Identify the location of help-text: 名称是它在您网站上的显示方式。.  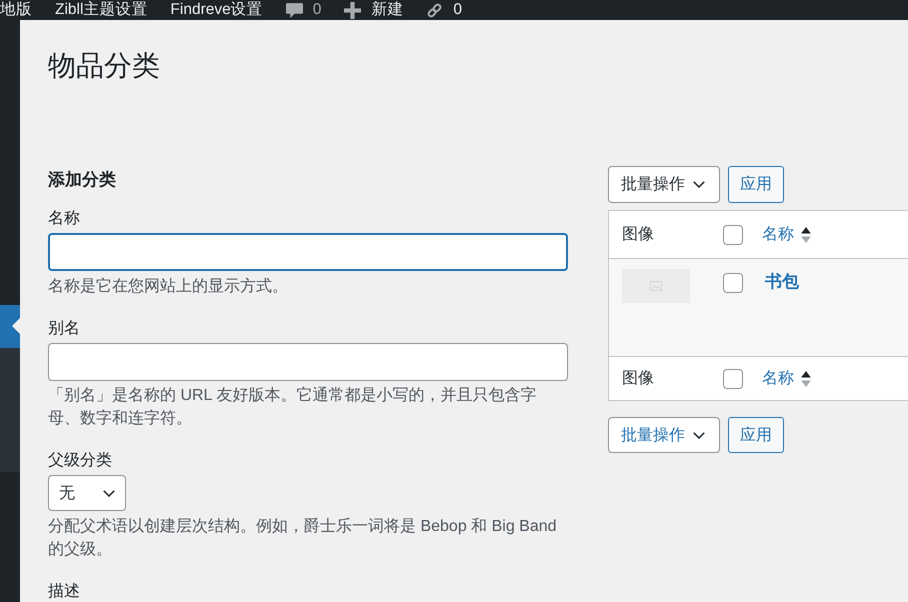
(168, 286).